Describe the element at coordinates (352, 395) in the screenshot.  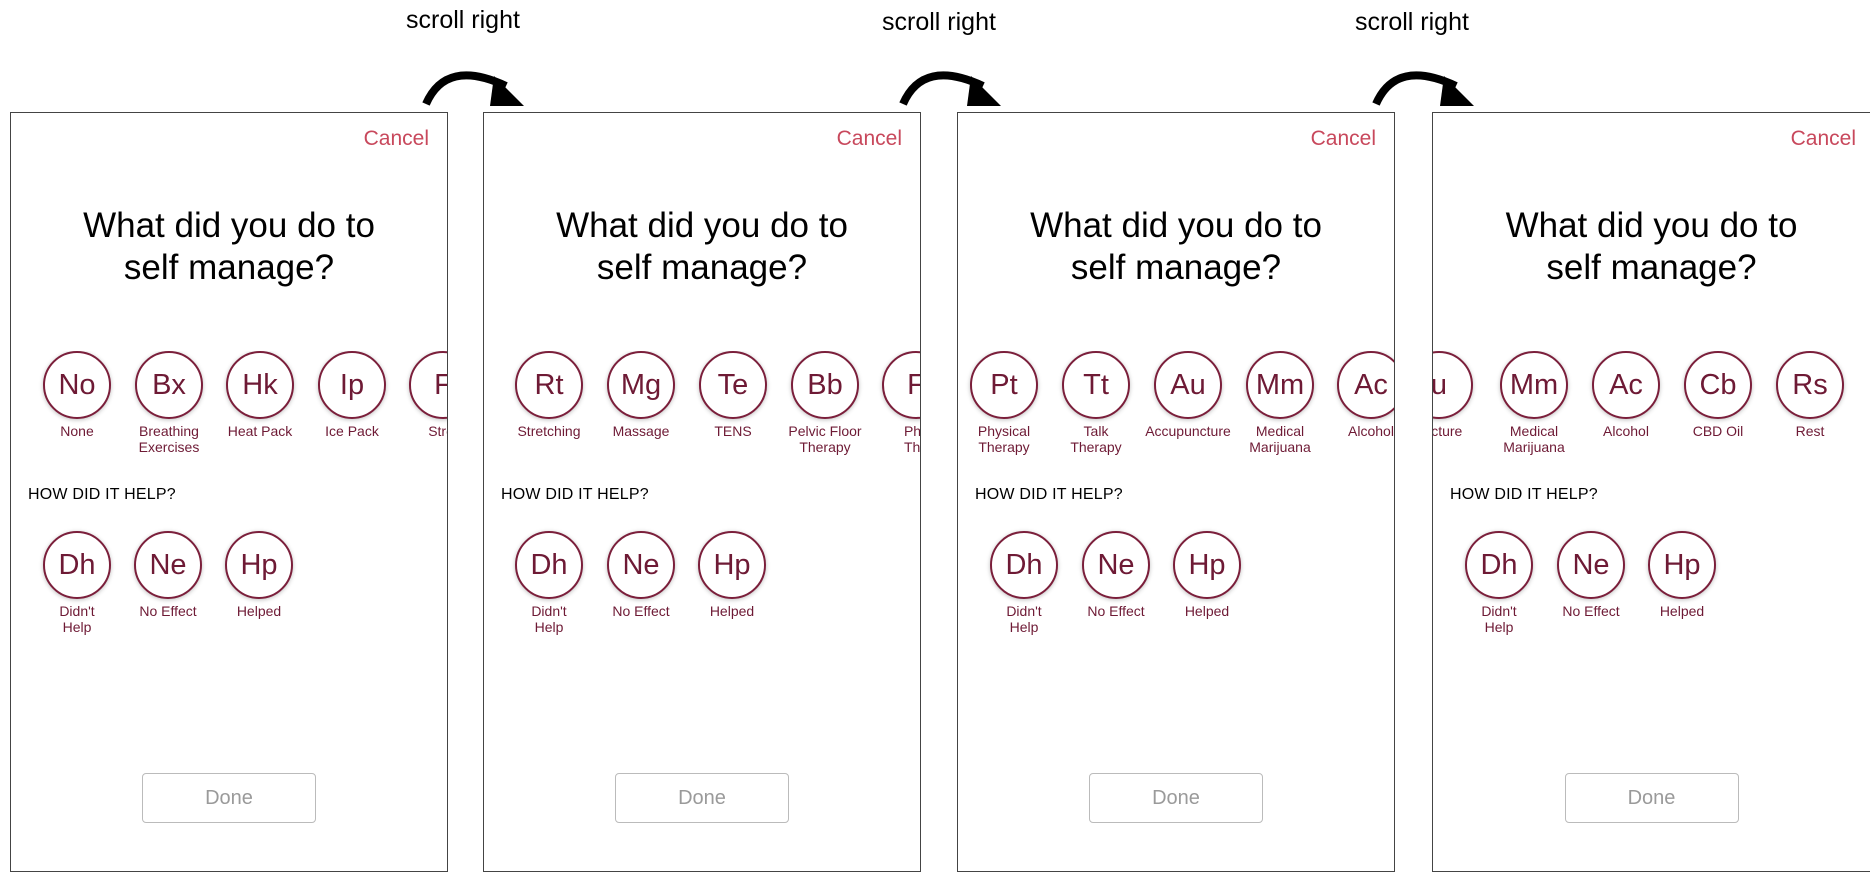
I see `option-ice-pack: Ip Ice Pack` at that location.